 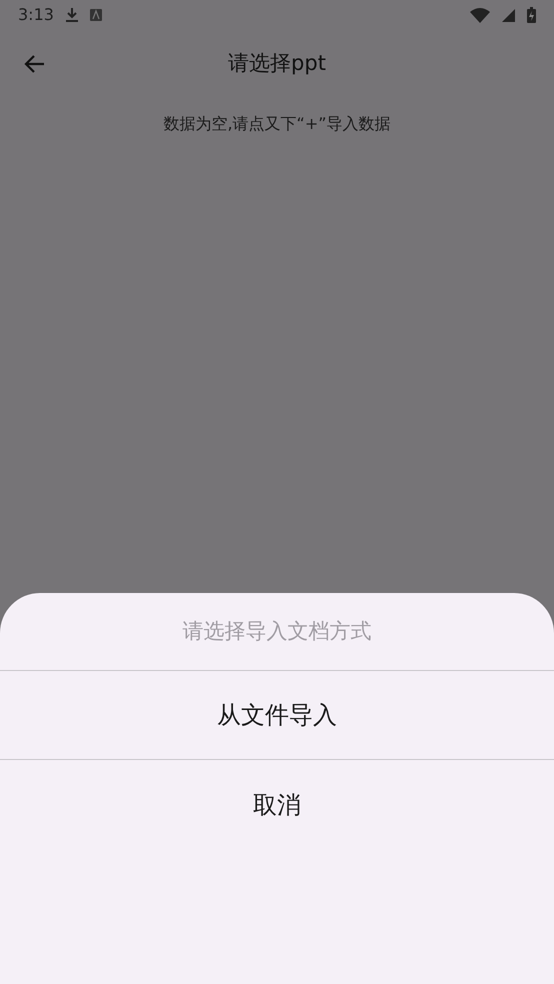 I want to click on status-time: 3:13, so click(x=36, y=15).